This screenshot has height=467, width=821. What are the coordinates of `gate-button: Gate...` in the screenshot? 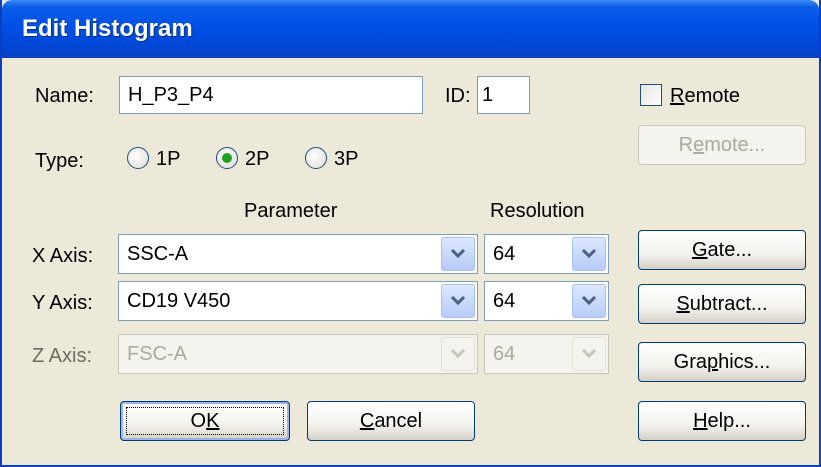 It's located at (722, 250).